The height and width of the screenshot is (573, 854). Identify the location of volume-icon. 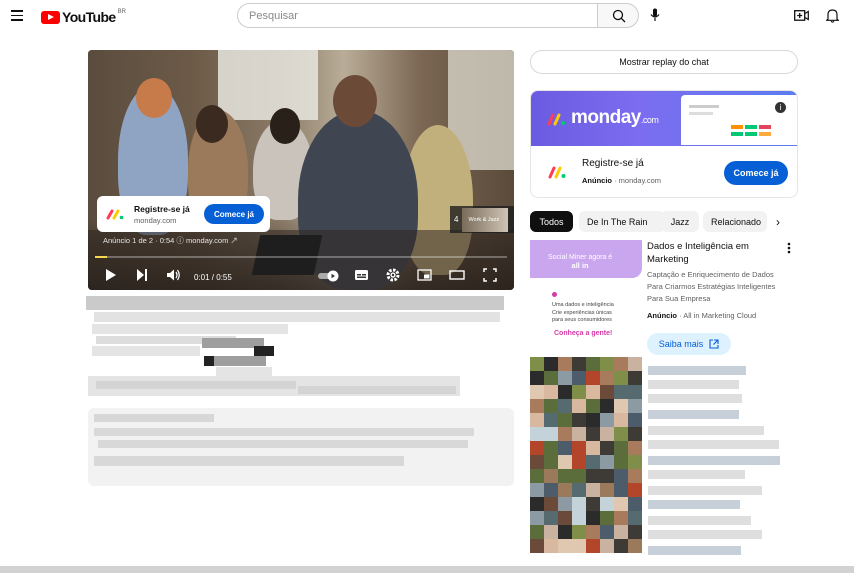
(173, 275).